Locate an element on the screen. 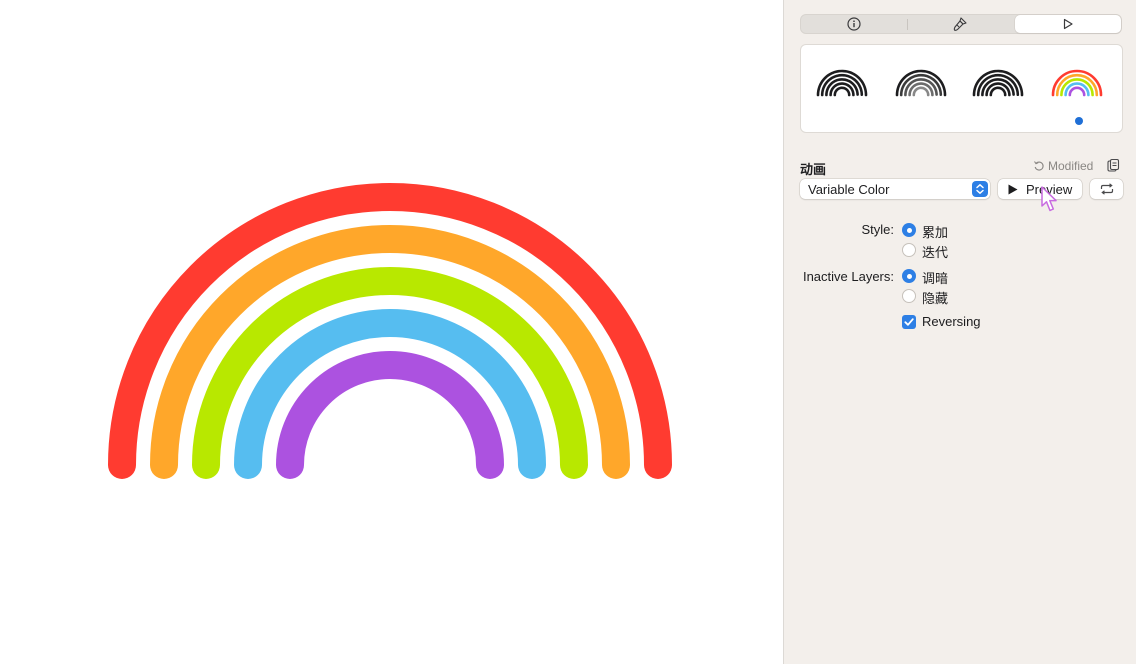 The image size is (1136, 664). checkmark-icon is located at coordinates (909, 322).